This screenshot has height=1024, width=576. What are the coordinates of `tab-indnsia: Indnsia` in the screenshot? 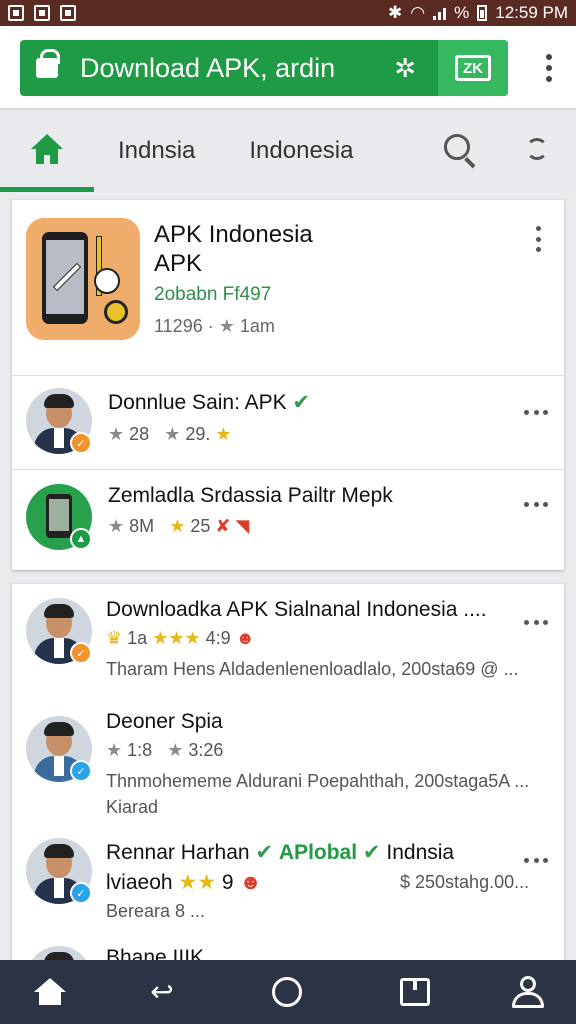 It's located at (156, 151).